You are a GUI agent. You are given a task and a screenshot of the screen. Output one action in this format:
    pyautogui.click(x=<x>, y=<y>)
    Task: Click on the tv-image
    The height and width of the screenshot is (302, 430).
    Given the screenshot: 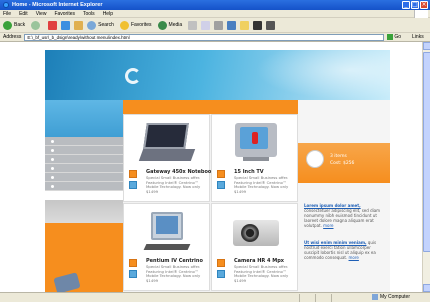 What is the action you would take?
    pyautogui.click(x=254, y=143)
    